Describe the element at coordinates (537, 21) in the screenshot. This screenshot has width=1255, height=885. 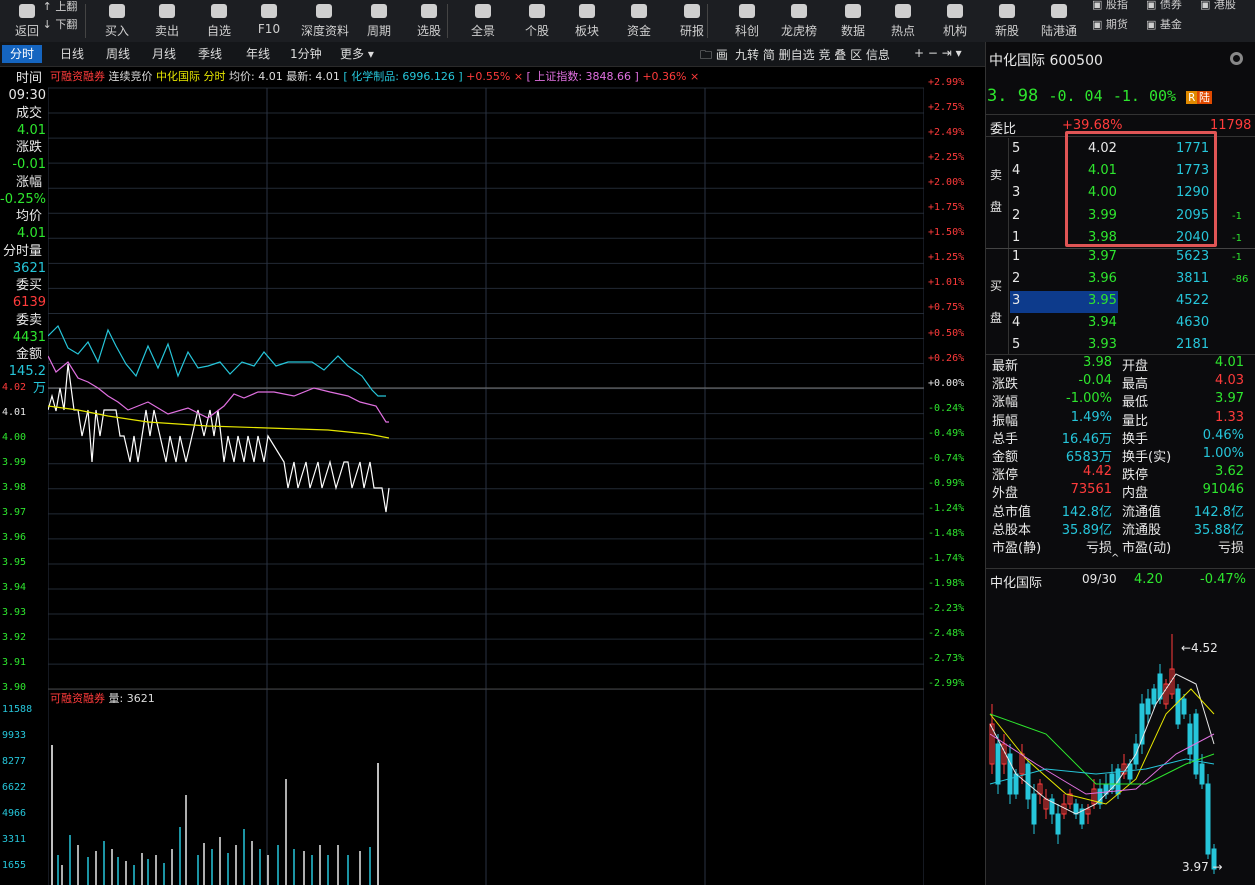
I see `toolbar-candle-button: 个股` at that location.